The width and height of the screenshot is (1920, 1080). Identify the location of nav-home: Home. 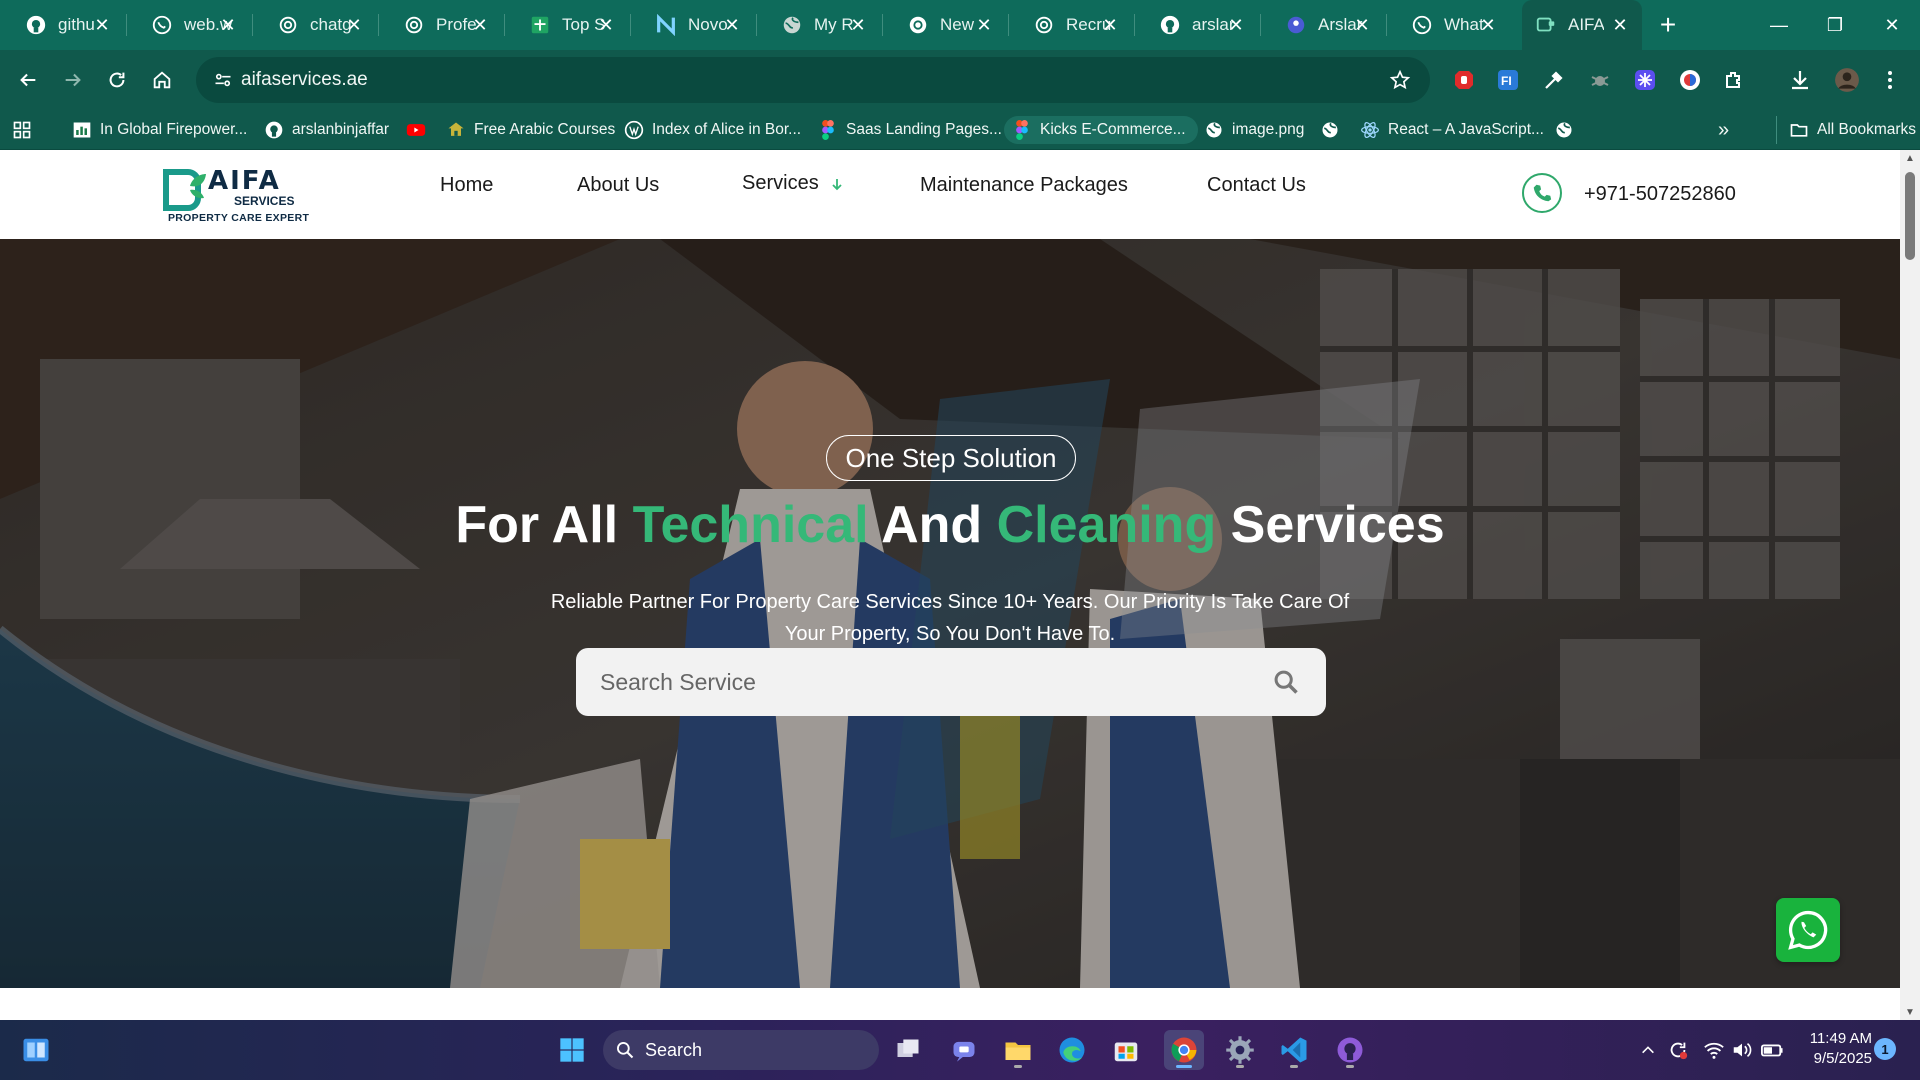
(466, 185).